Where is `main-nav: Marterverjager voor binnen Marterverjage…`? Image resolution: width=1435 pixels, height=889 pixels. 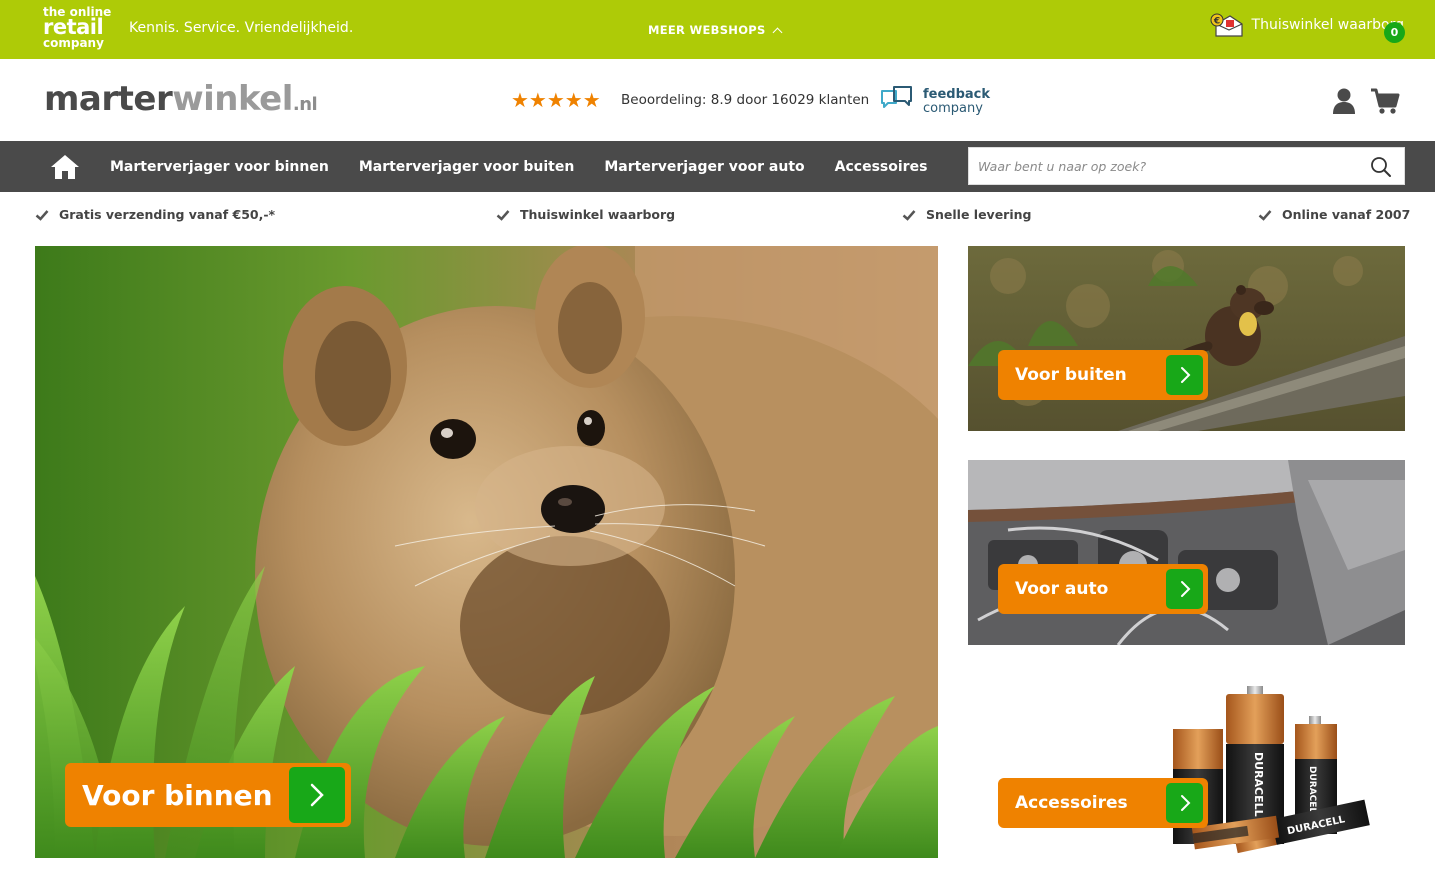
main-nav: Marterverjager voor binnen Marterverjage… is located at coordinates (717, 166).